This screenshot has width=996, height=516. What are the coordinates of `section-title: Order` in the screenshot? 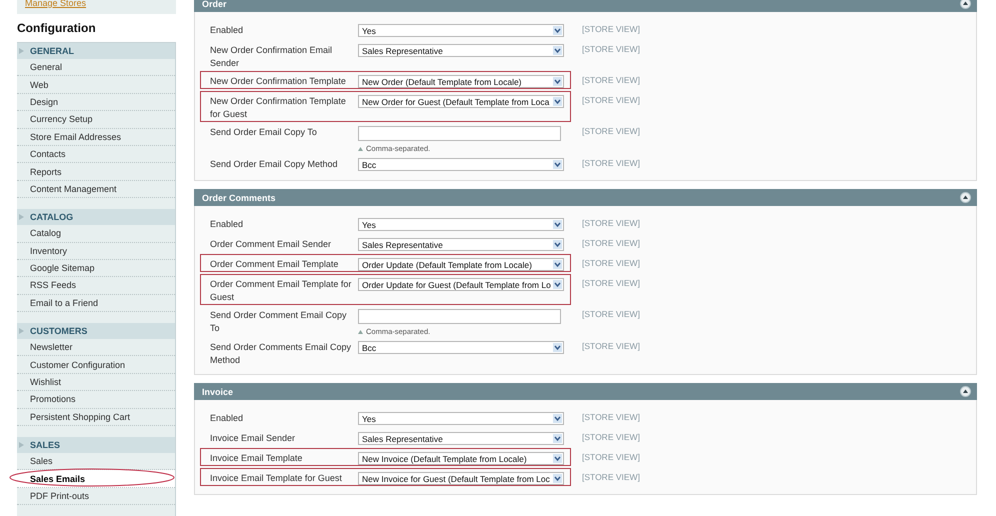 It's located at (214, 4).